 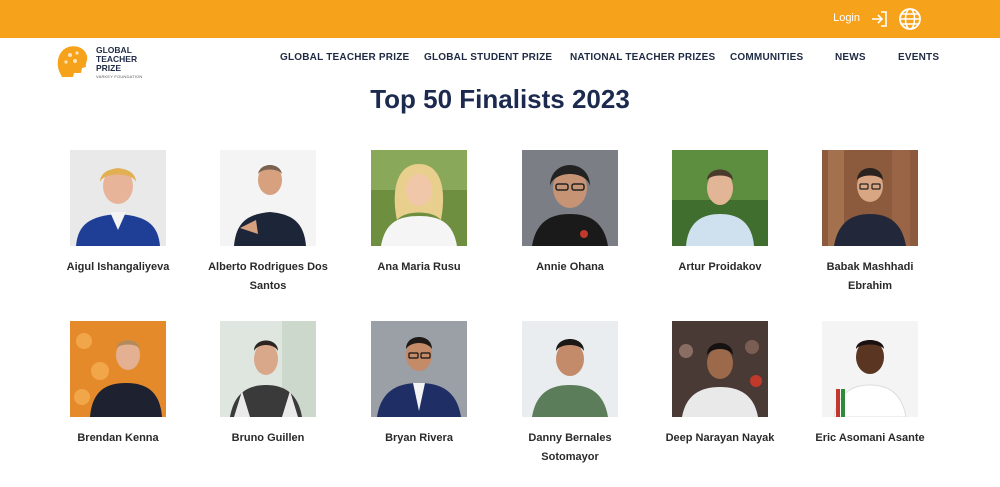 I want to click on nav-global-student-prize: GLOBAL STUDENT PRIZE, so click(x=488, y=57).